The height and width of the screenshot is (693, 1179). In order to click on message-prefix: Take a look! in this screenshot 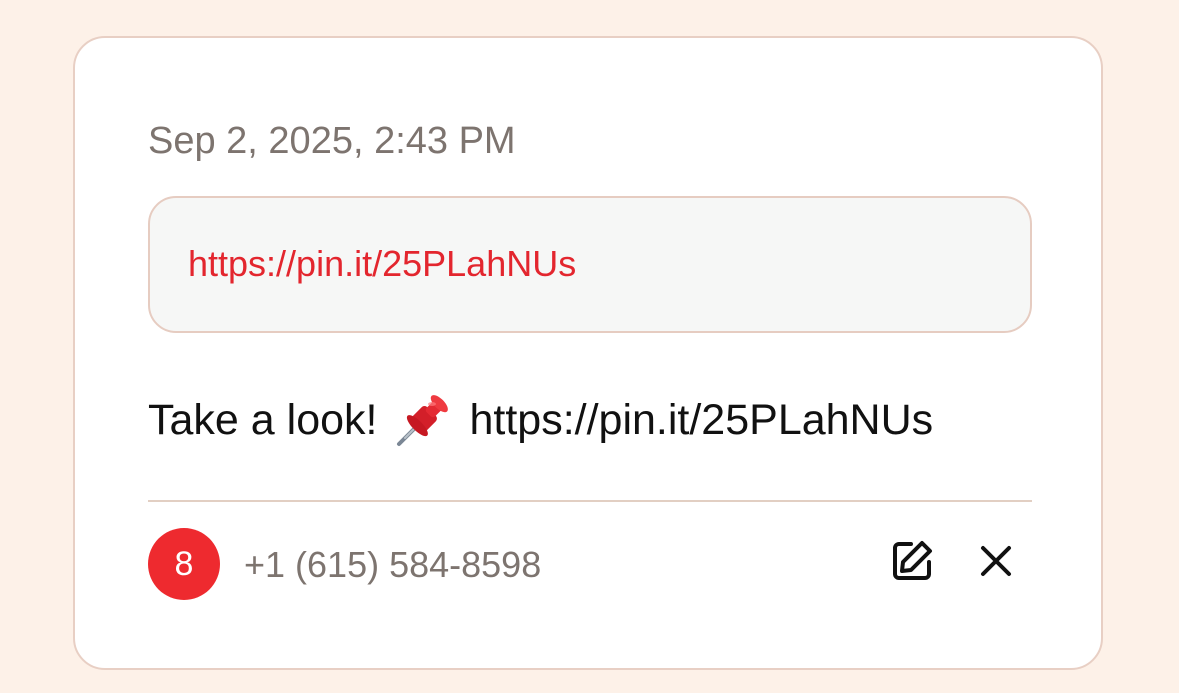, I will do `click(263, 420)`.